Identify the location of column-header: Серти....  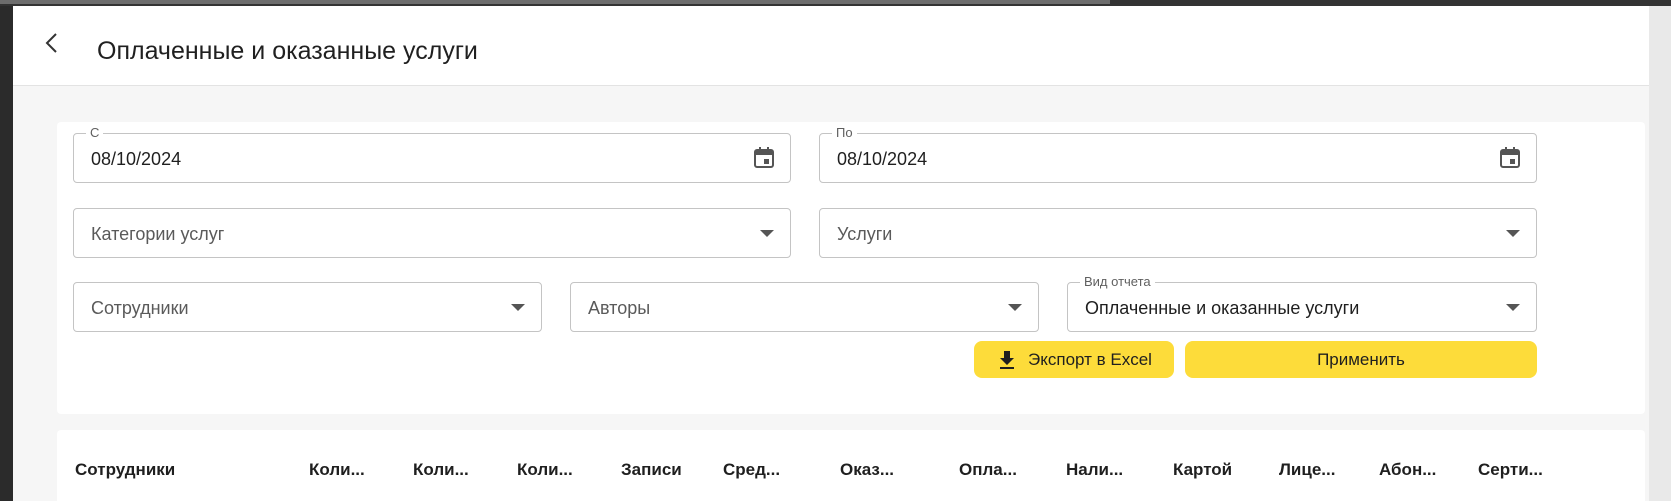
(1510, 470).